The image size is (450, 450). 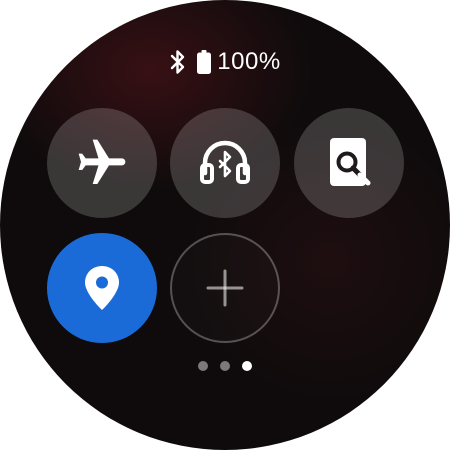 I want to click on battery-full-icon, so click(x=204, y=62).